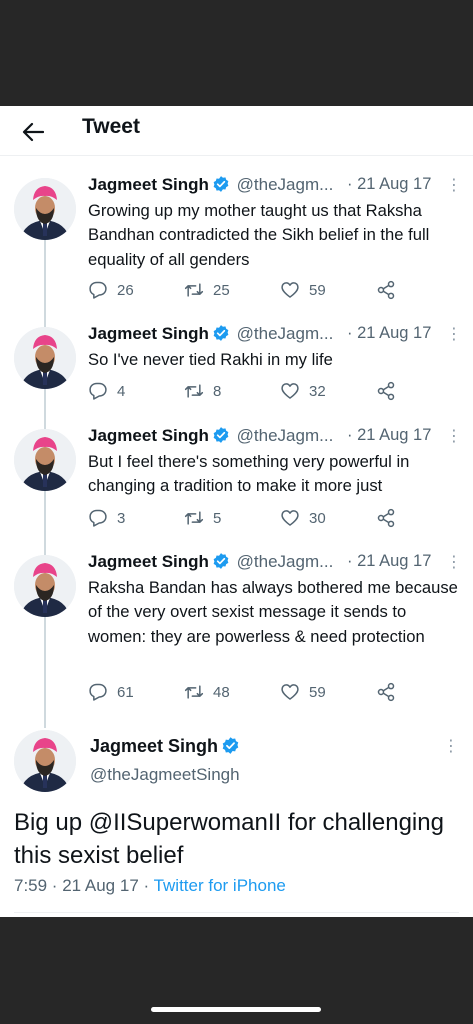 The image size is (473, 1024). Describe the element at coordinates (278, 693) in the screenshot. I see `tweet-actions: 61 48 59` at that location.